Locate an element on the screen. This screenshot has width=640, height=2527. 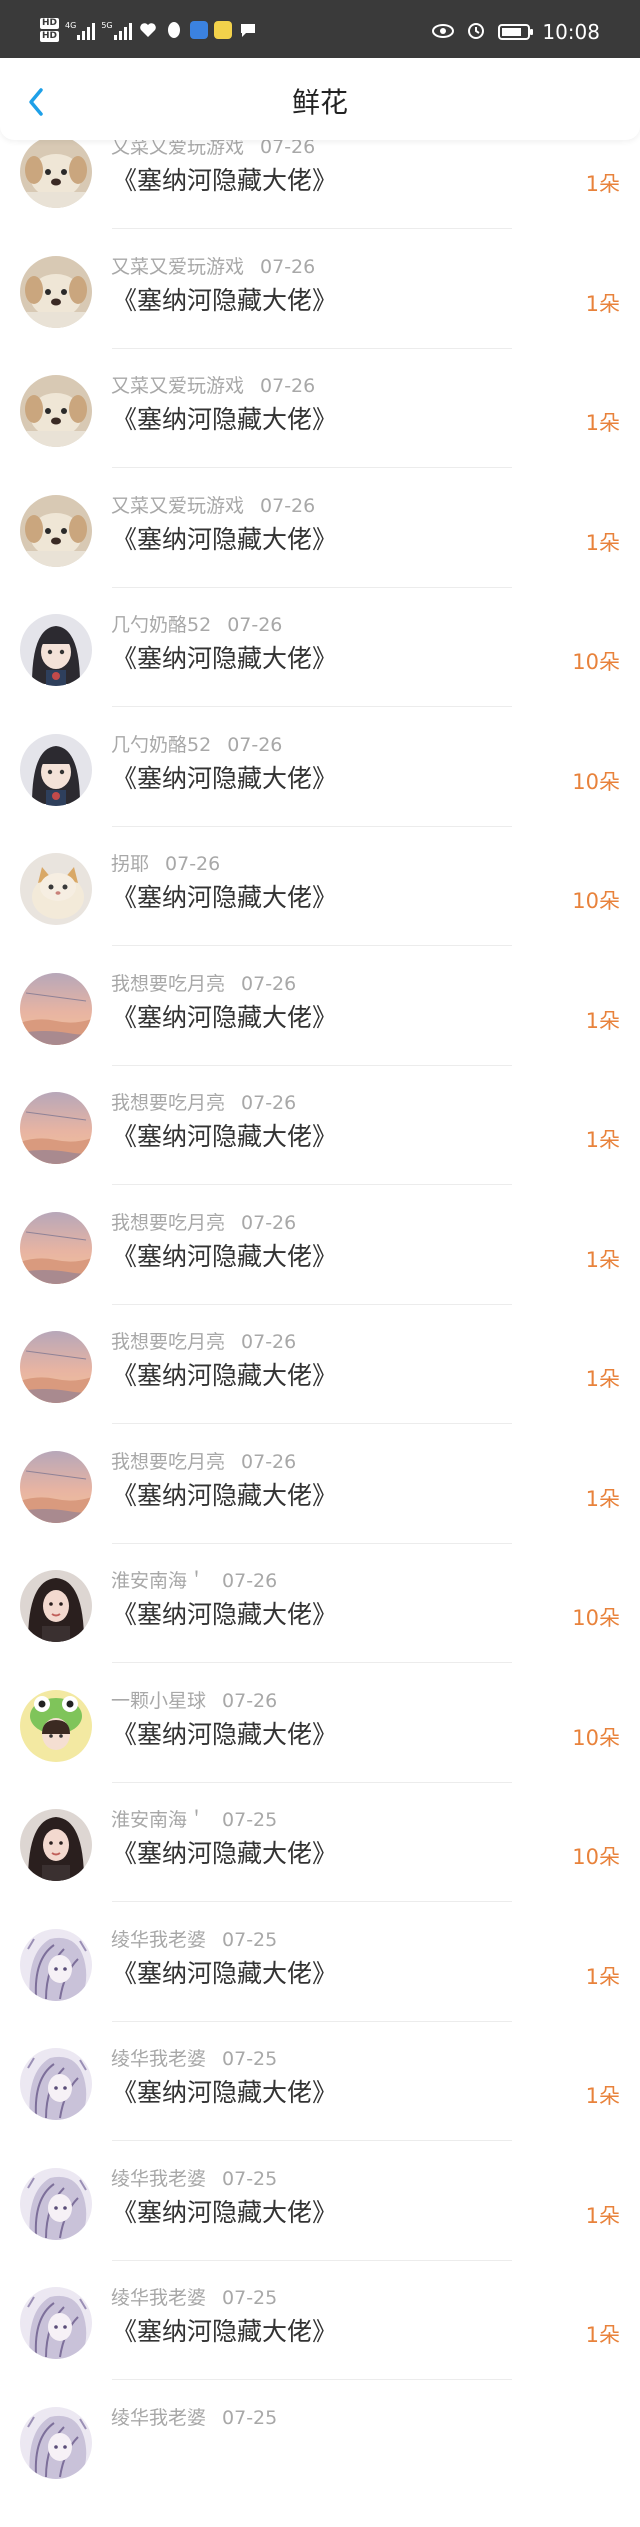
sender-line: 我想要吃月亮 07-26 is located at coordinates (203, 1103).